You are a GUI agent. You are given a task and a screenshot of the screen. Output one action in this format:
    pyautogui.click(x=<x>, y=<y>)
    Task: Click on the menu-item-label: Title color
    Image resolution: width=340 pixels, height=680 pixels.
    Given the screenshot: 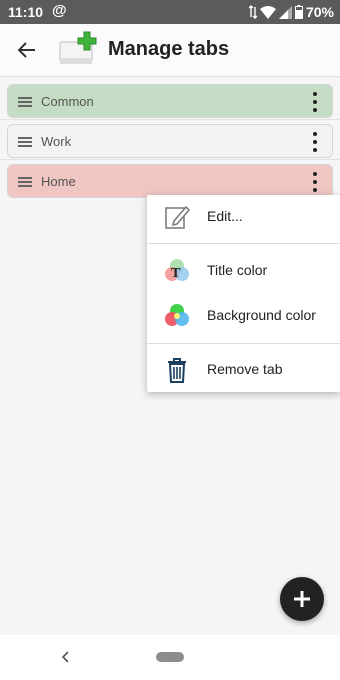 What is the action you would take?
    pyautogui.click(x=237, y=270)
    